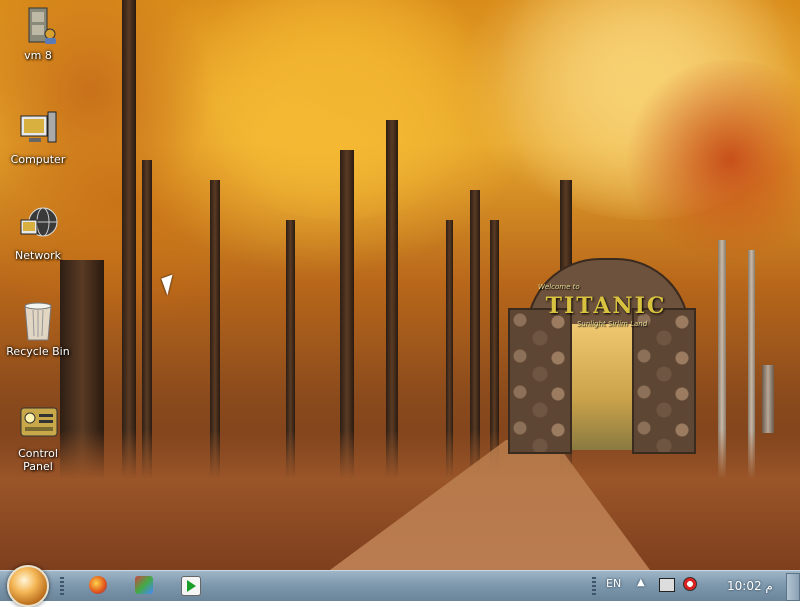 The height and width of the screenshot is (607, 800). I want to click on desktop-icon-vm8: vm 8, so click(38, 33).